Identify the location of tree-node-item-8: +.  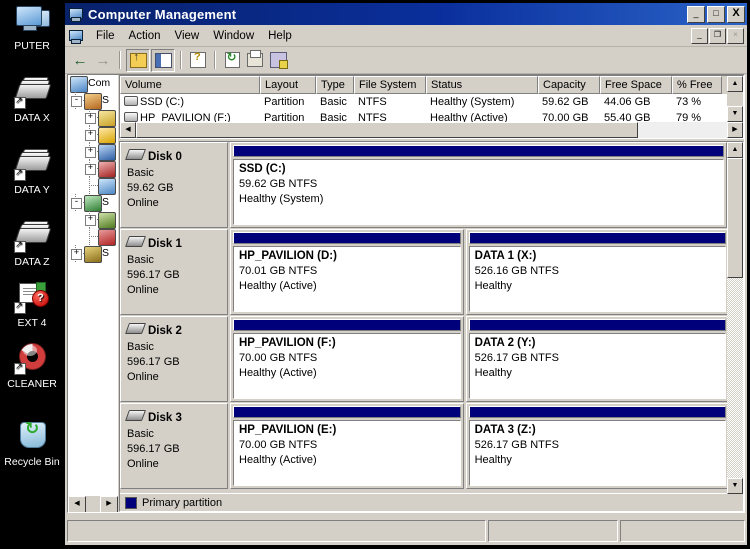
(93, 220).